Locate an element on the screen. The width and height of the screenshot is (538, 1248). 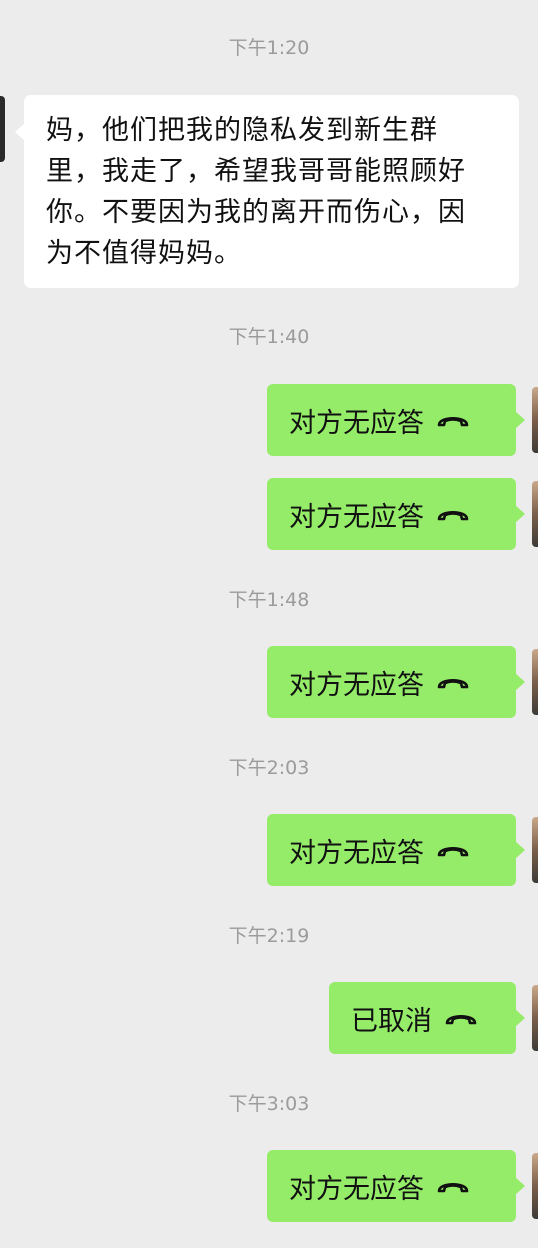
message-line: 为不值得妈妈。 is located at coordinates (144, 253).